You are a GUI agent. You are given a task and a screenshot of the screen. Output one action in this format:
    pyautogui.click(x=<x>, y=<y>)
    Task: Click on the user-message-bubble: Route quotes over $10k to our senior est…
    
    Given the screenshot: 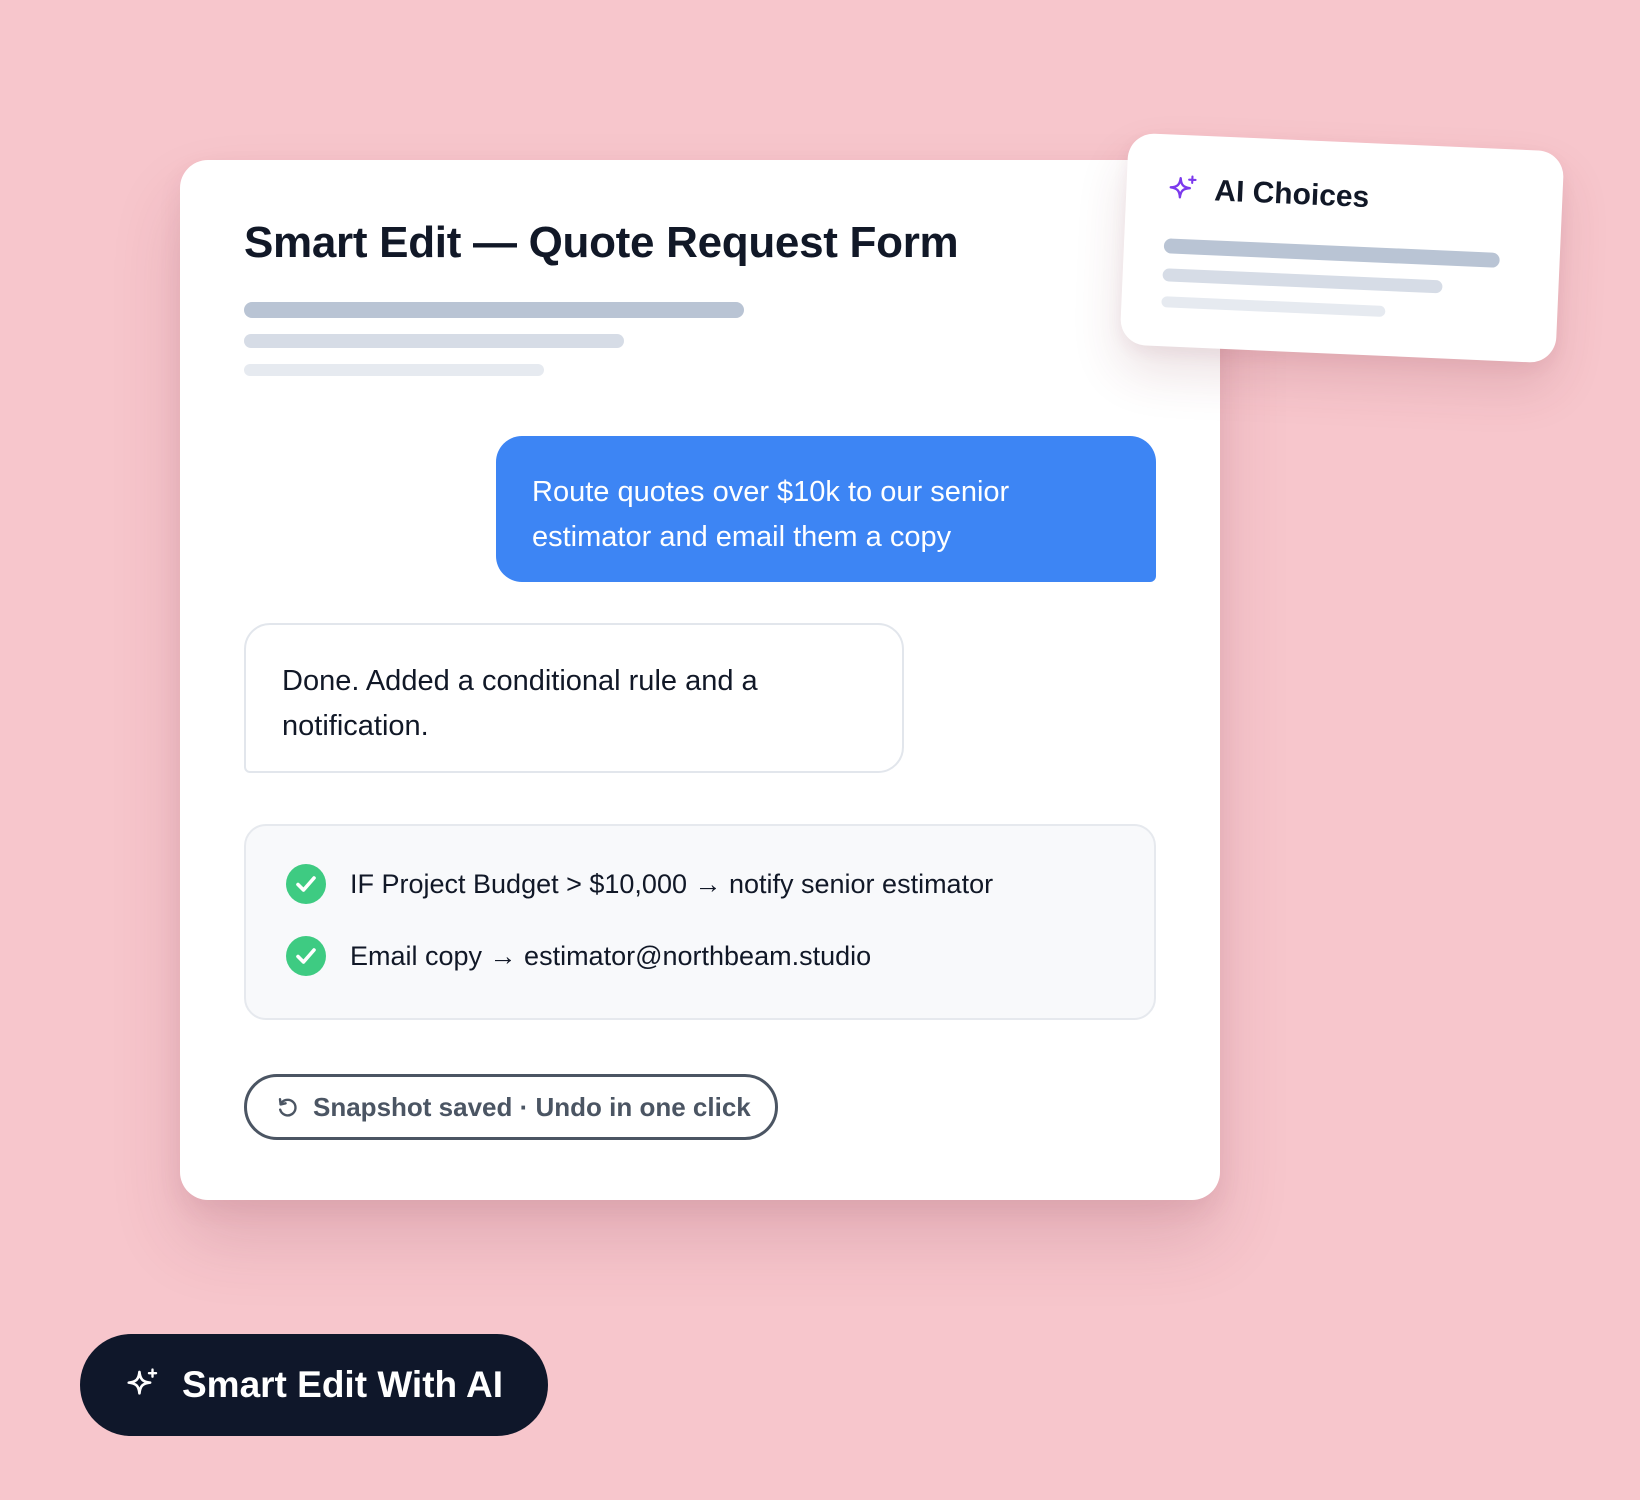 What is the action you would take?
    pyautogui.click(x=826, y=509)
    